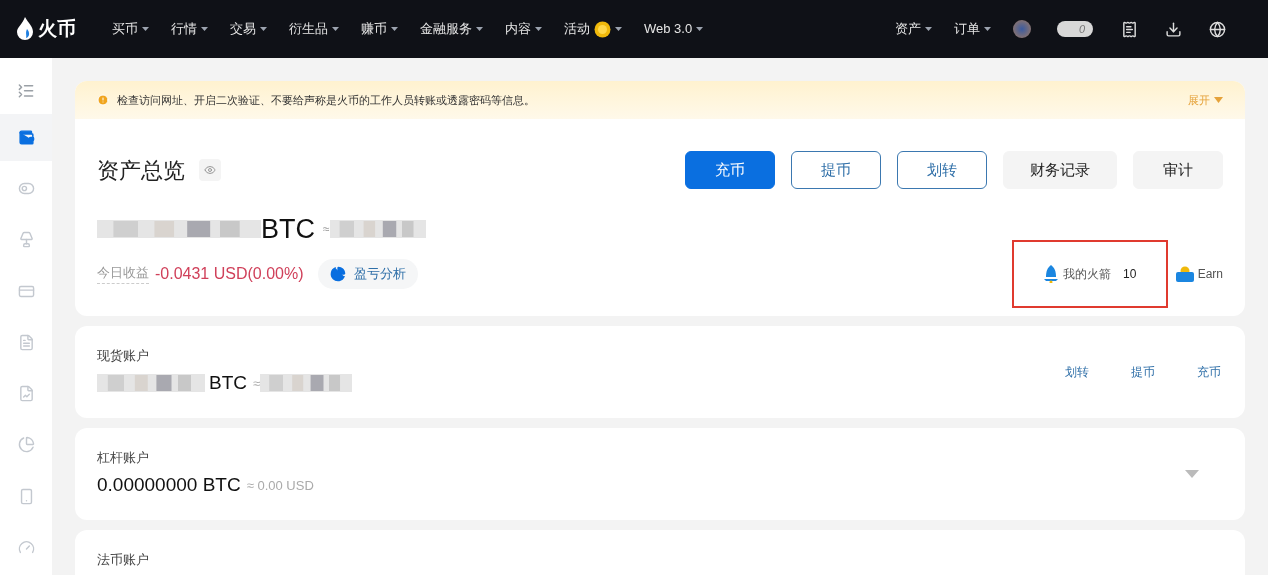 This screenshot has height=575, width=1268. Describe the element at coordinates (1060, 170) in the screenshot. I see `action-button: 财务记录` at that location.